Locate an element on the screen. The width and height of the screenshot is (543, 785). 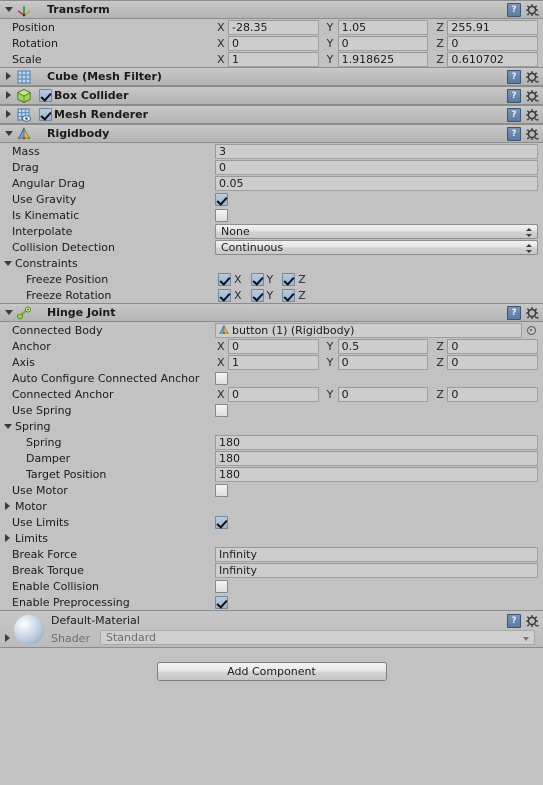
field-position-x: -28.35 is located at coordinates (273, 27).